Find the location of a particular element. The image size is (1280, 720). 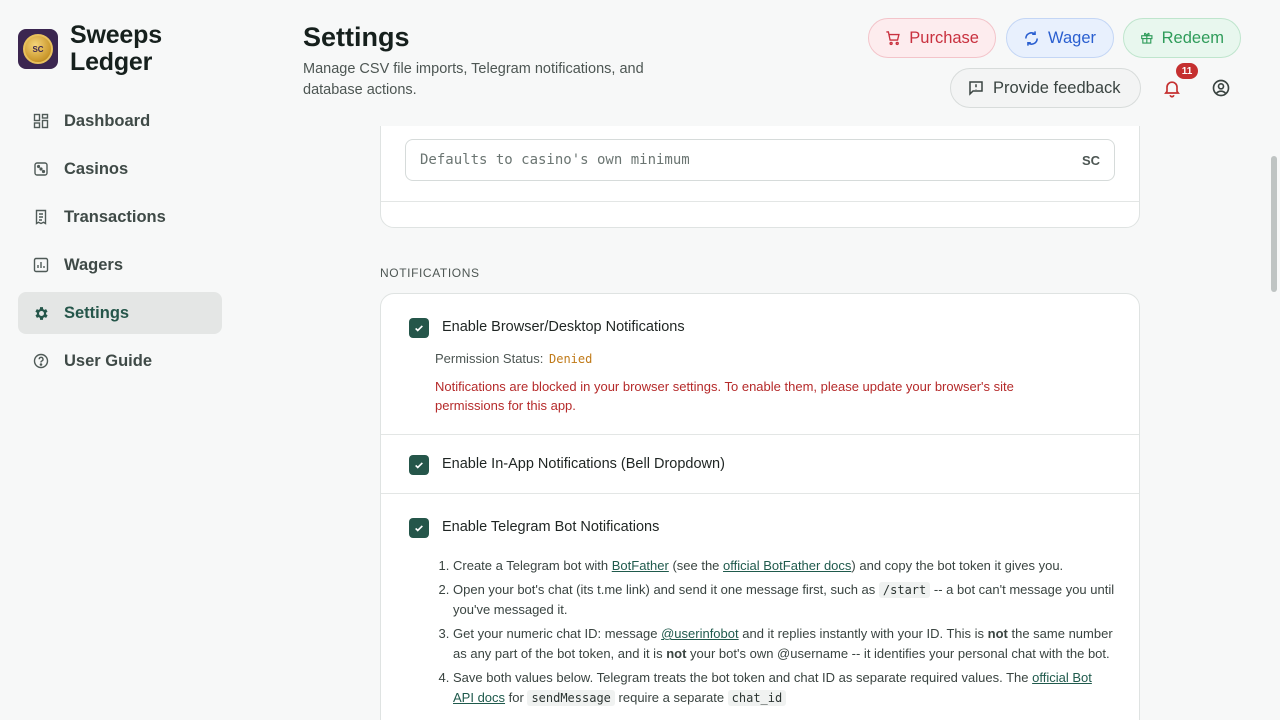

help-icon is located at coordinates (41, 361).